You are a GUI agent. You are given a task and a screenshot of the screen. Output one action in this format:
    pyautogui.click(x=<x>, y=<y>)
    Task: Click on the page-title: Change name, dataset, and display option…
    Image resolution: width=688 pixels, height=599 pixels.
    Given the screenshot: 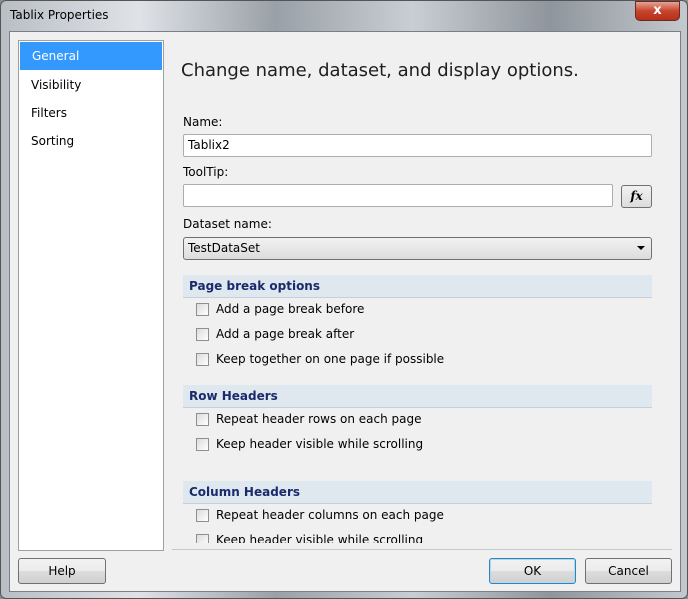 What is the action you would take?
    pyautogui.click(x=380, y=70)
    